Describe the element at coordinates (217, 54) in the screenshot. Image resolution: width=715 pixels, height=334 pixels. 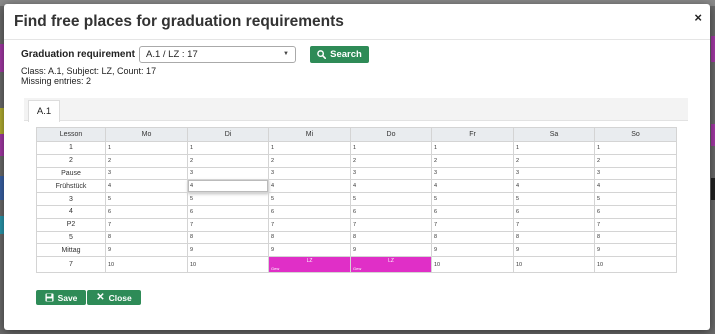
I see `requirement-select: A.1 / LZ : 17 ▼` at that location.